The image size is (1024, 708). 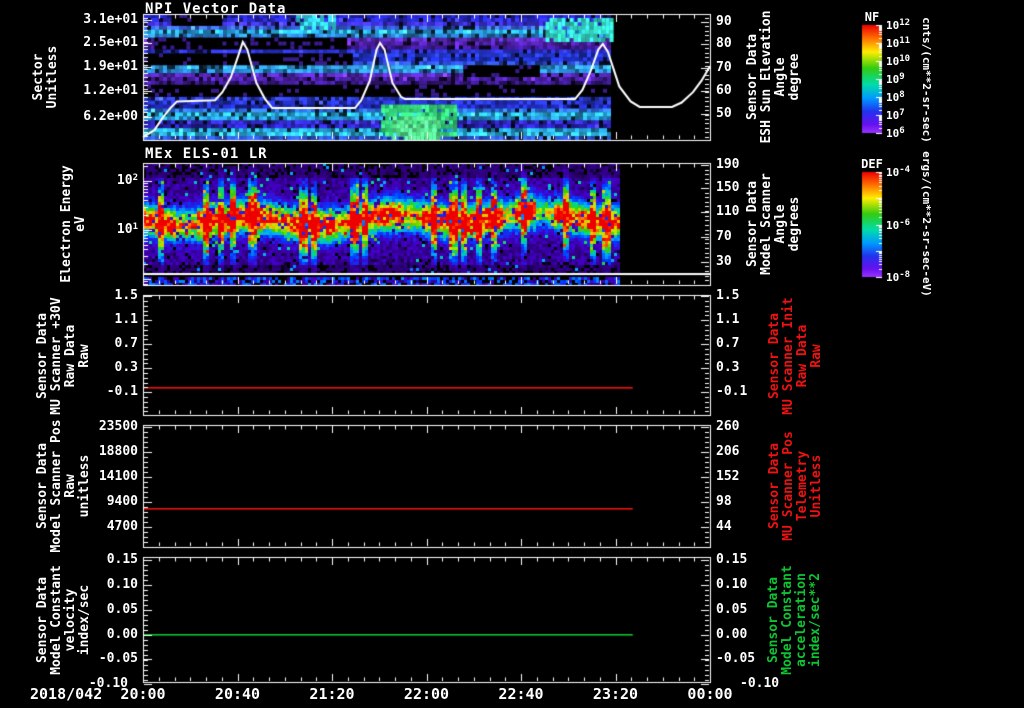 What do you see at coordinates (521, 694) in the screenshot?
I see `x-tick-label: 22:40` at bounding box center [521, 694].